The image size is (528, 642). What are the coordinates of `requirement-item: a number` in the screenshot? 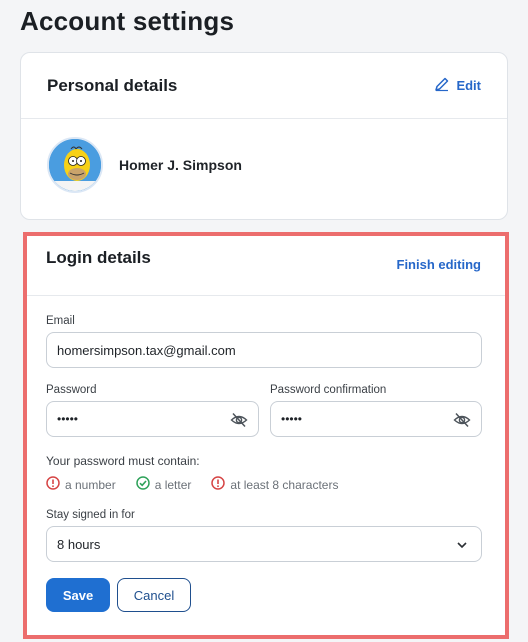 It's located at (81, 484).